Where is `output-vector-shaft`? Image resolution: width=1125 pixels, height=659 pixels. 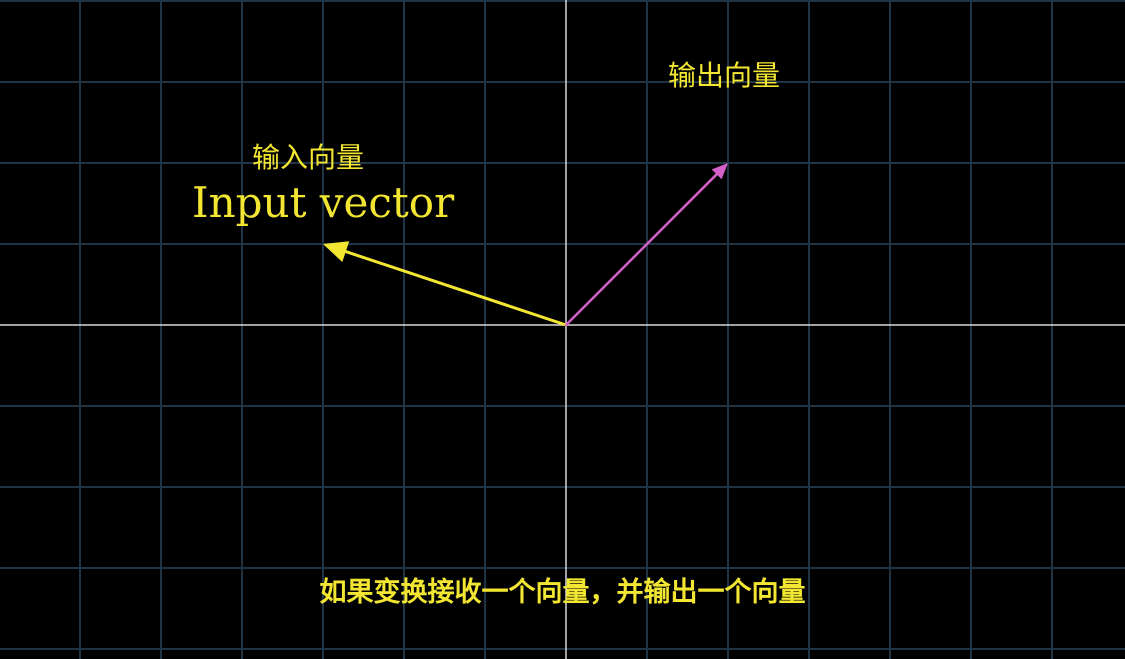
output-vector-shaft is located at coordinates (641, 250).